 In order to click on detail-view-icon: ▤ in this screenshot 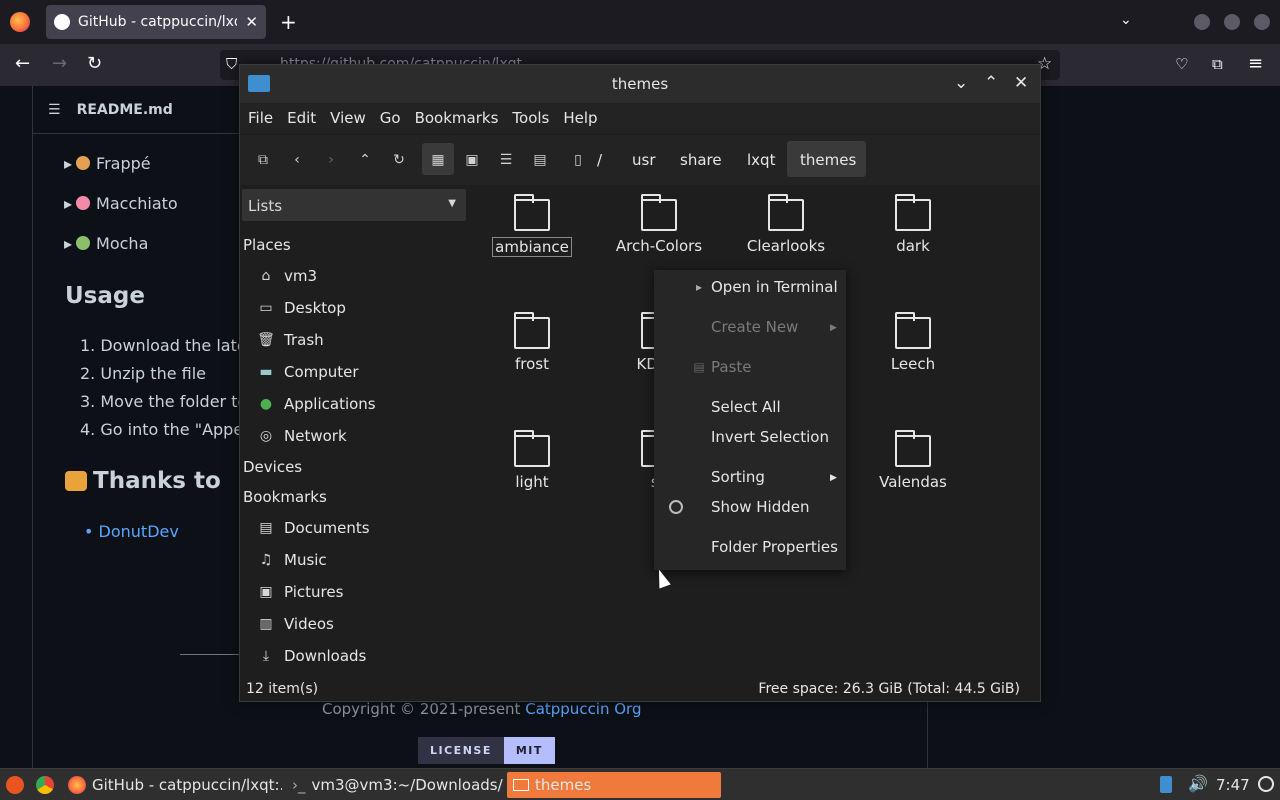, I will do `click(540, 160)`.